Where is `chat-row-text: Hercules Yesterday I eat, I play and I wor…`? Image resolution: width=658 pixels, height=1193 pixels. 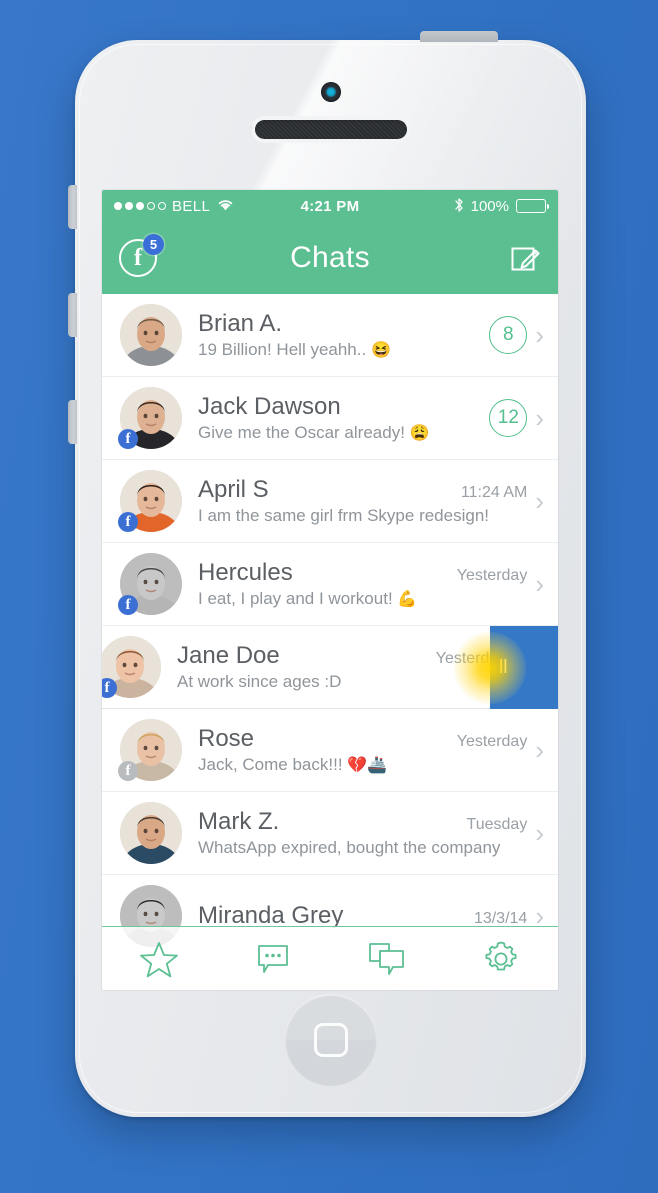 chat-row-text: Hercules Yesterday I eat, I play and I wor… is located at coordinates (354, 584).